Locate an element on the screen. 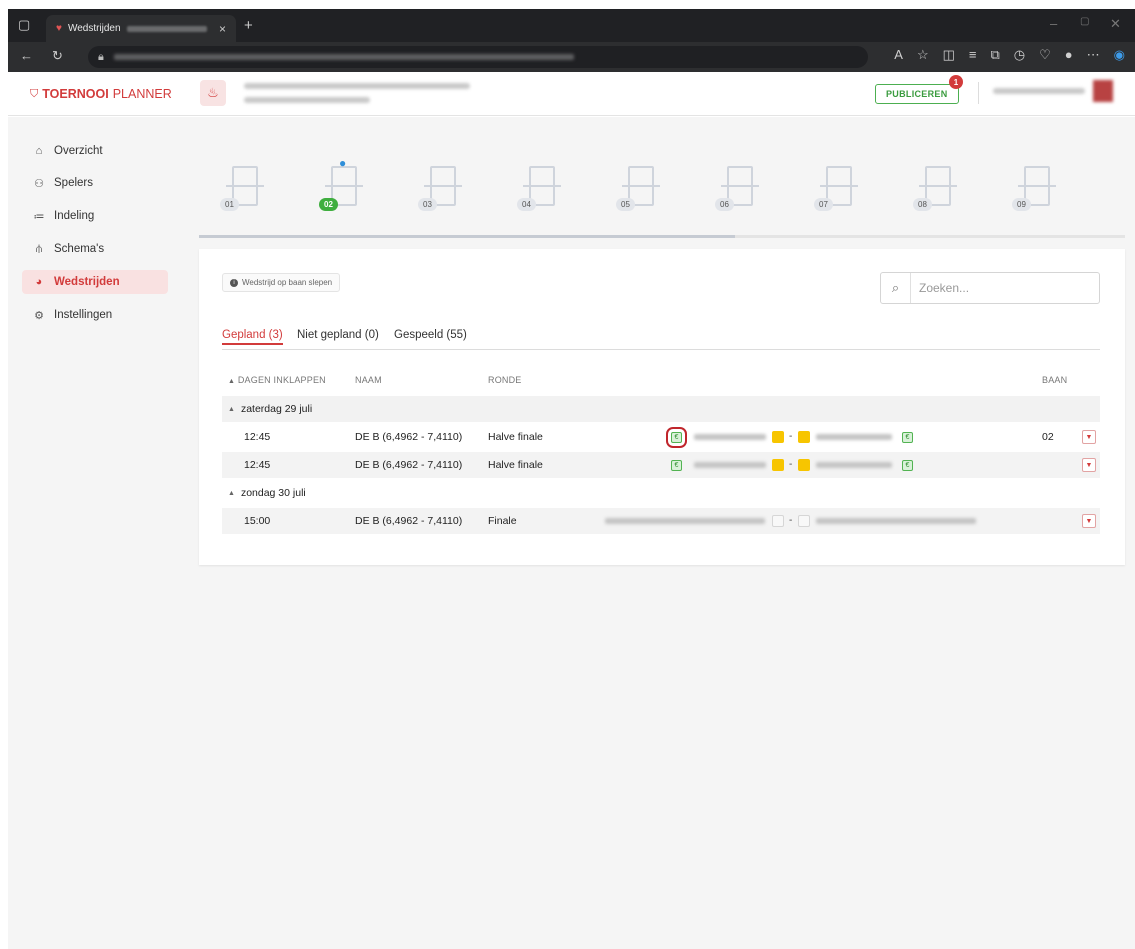  court-03: 03 is located at coordinates (440, 185).